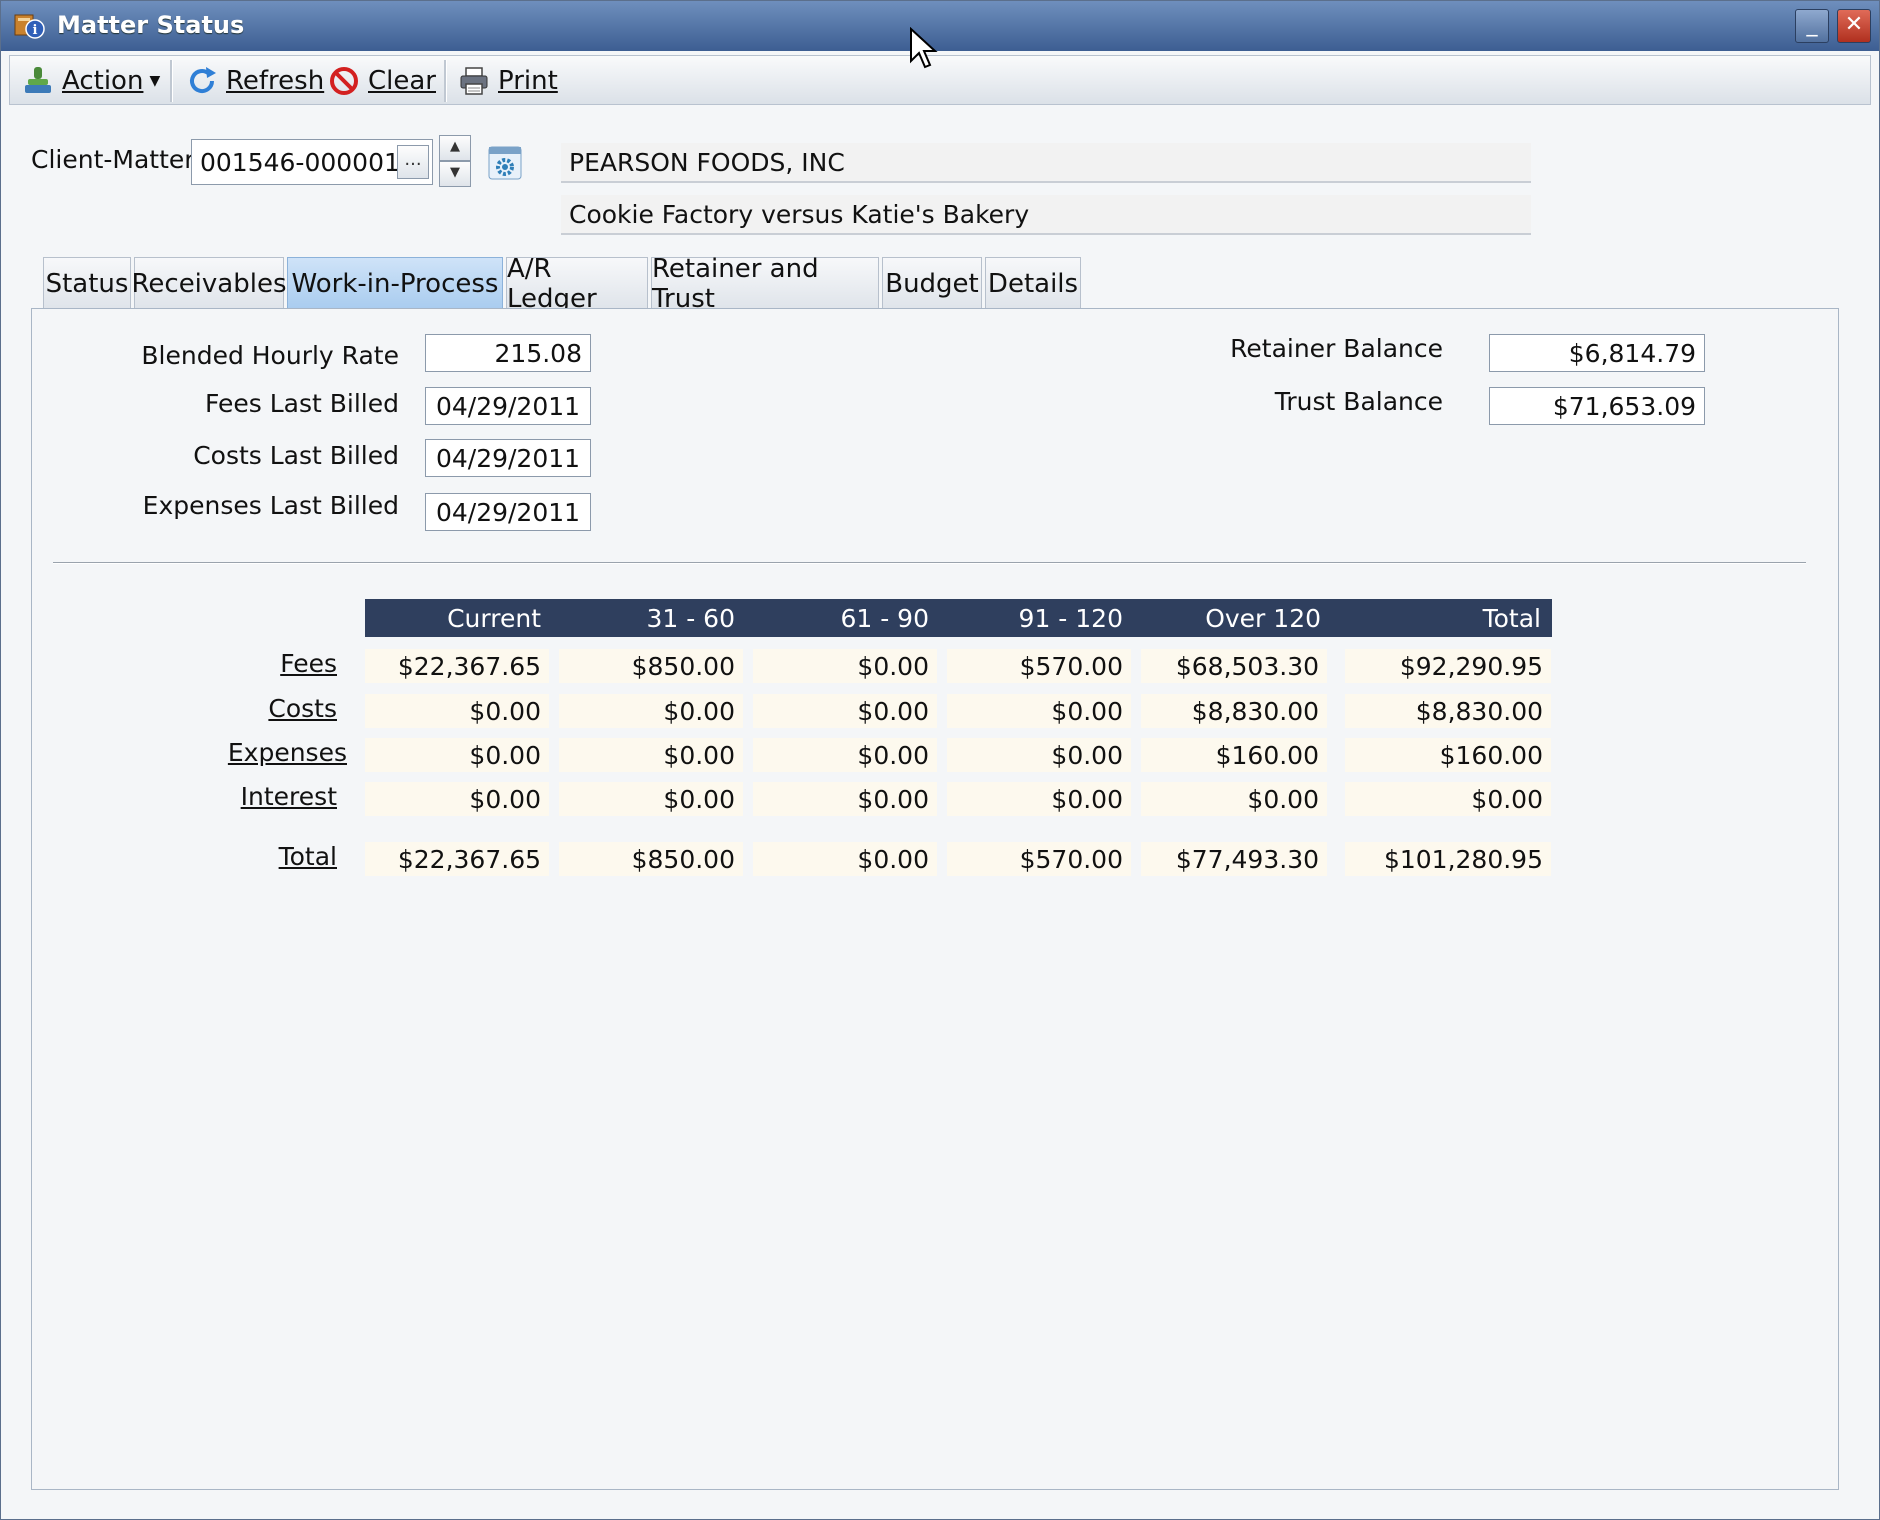  Describe the element at coordinates (275, 81) in the screenshot. I see `refresh-label: Refresh` at that location.